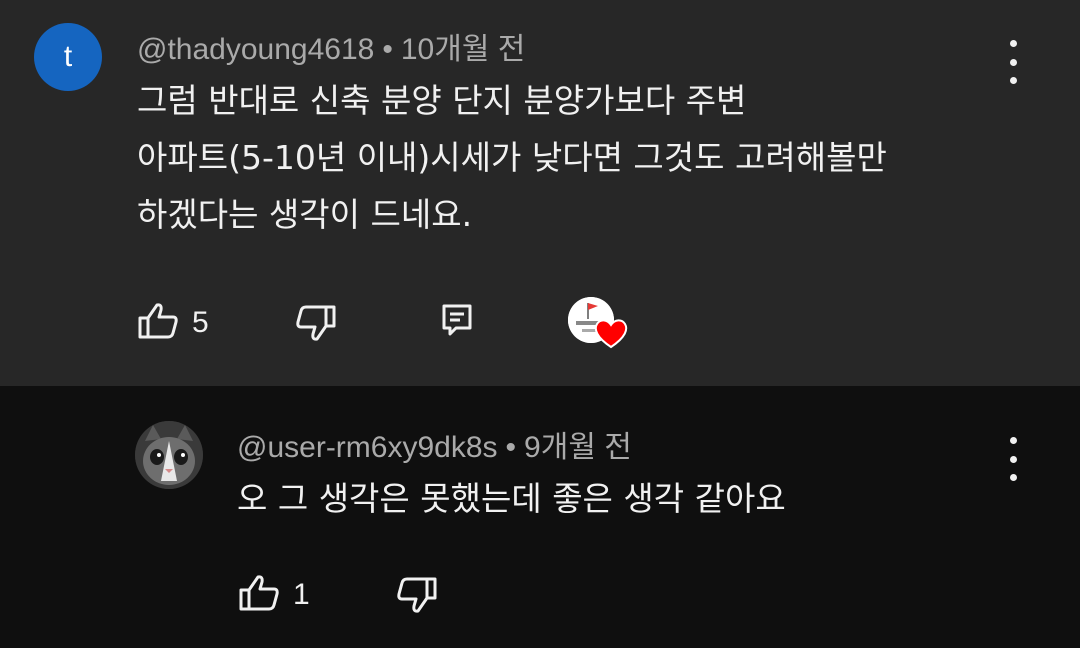 The image size is (1080, 648). I want to click on avatar-letter: t, so click(68, 56).